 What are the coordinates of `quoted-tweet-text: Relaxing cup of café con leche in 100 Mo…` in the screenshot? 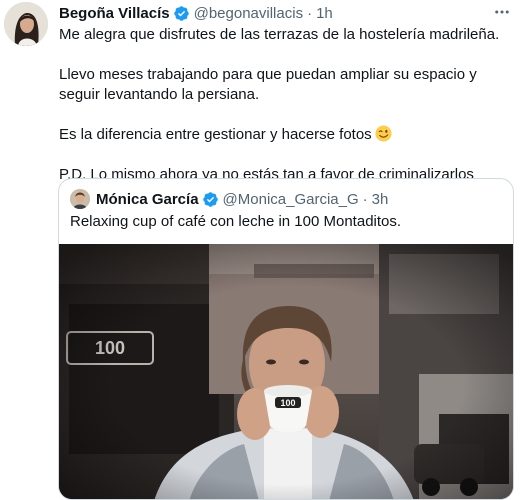 It's located at (236, 221).